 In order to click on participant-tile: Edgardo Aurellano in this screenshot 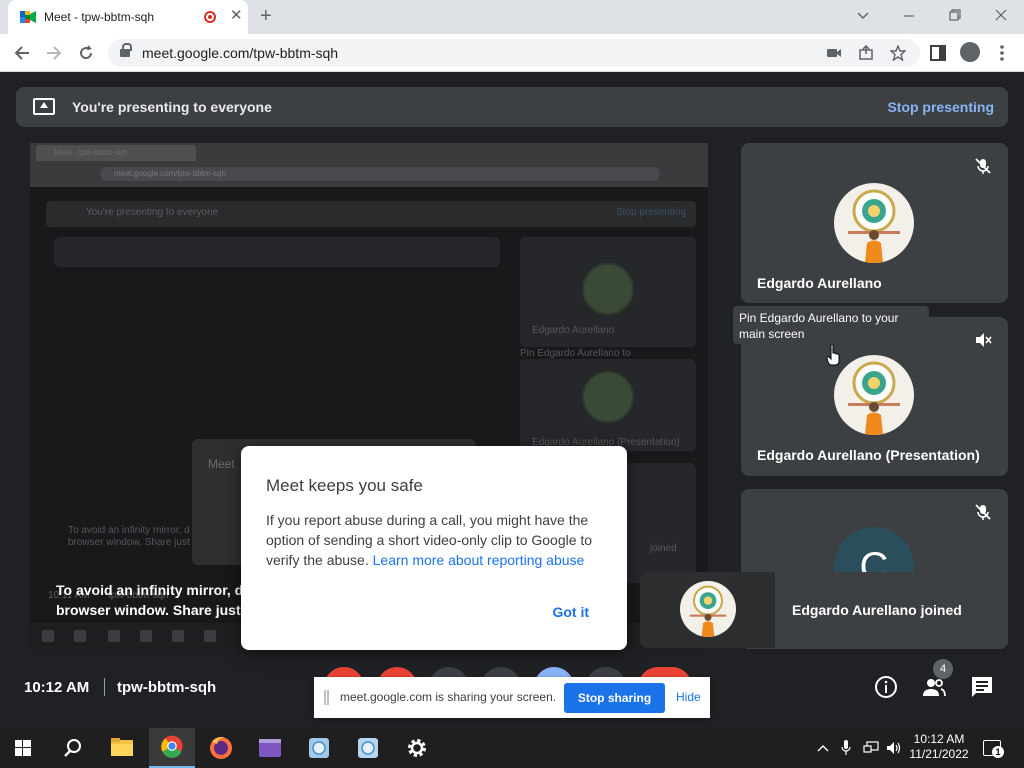, I will do `click(874, 223)`.